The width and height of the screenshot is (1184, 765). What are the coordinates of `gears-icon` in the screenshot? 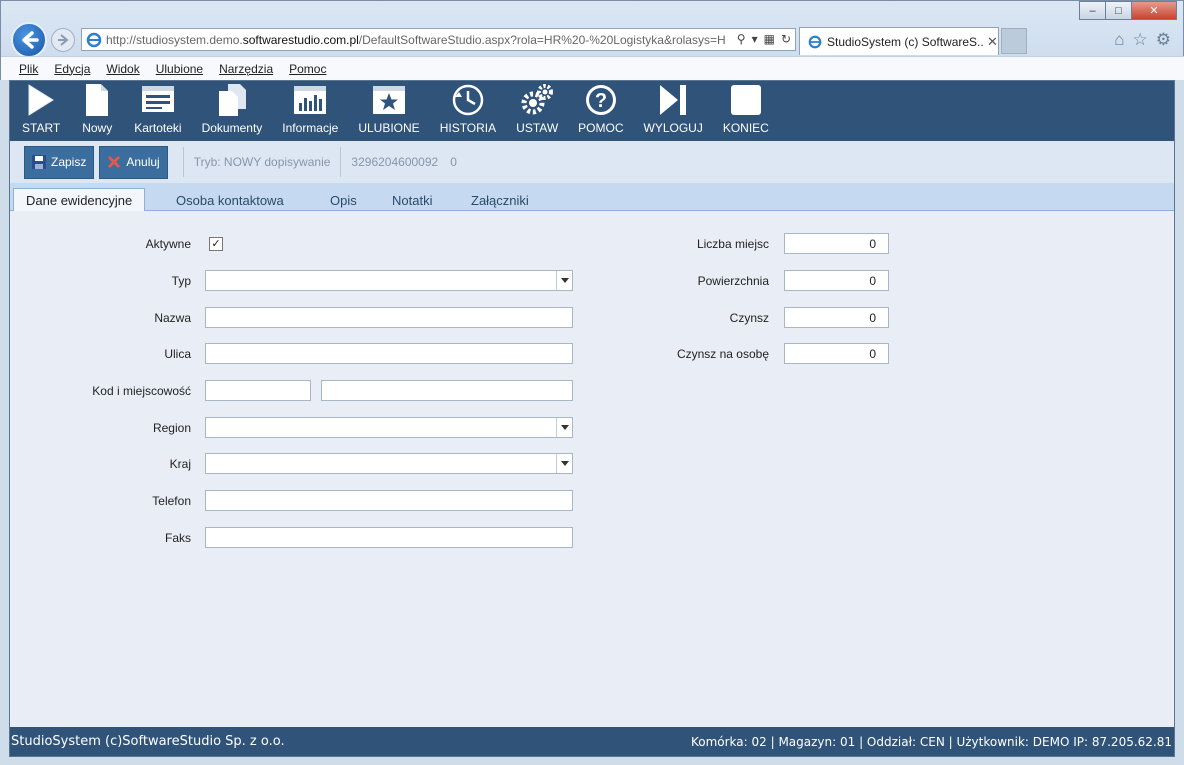 It's located at (537, 99).